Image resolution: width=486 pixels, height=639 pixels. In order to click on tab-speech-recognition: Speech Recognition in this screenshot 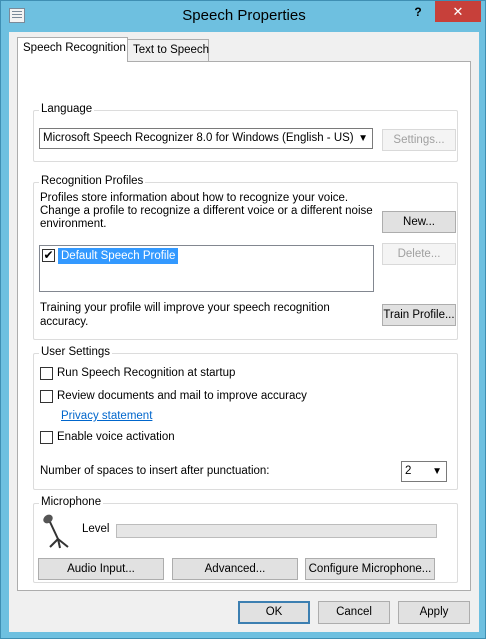, I will do `click(72, 49)`.